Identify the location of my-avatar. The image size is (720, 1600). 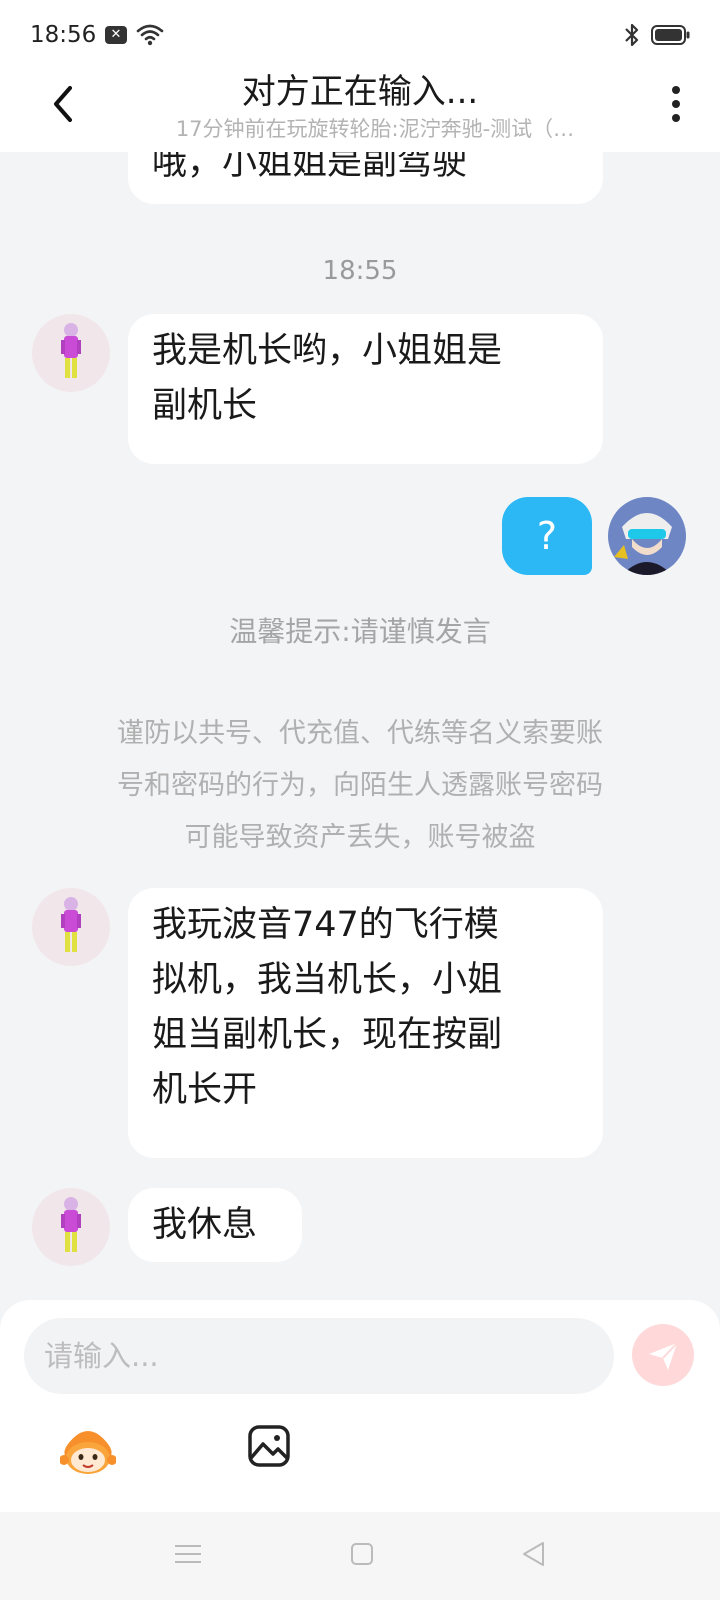
(647, 536).